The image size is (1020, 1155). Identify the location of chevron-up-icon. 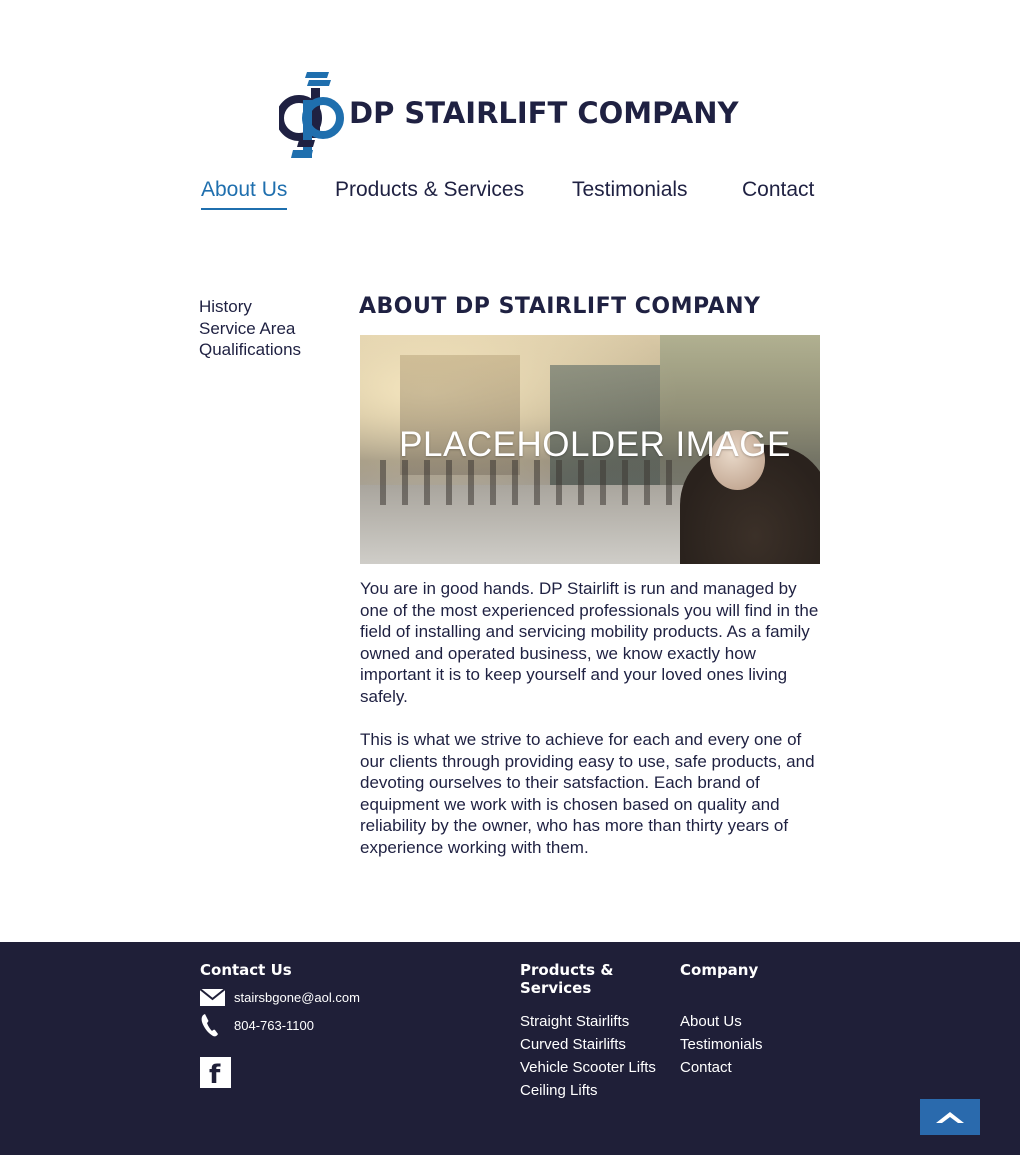
(950, 1117).